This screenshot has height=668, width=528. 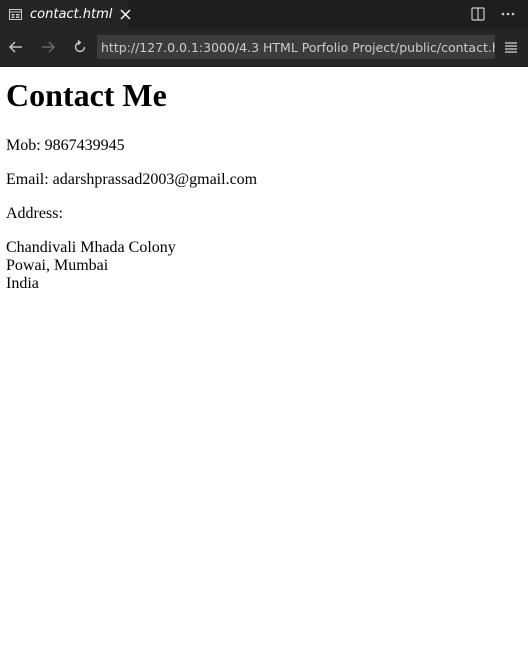 What do you see at coordinates (15, 14) in the screenshot?
I see `preview-icon` at bounding box center [15, 14].